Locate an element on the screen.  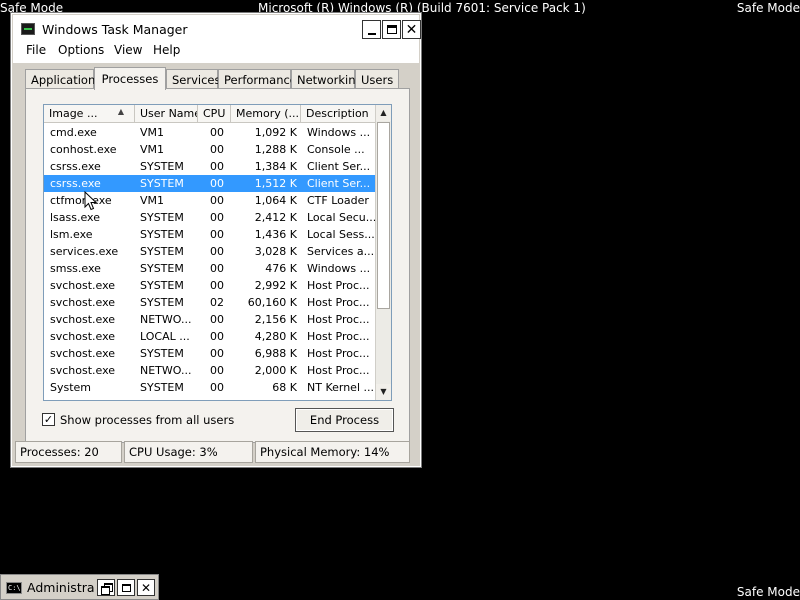
memory-cell: 6,988 K is located at coordinates (275, 353).